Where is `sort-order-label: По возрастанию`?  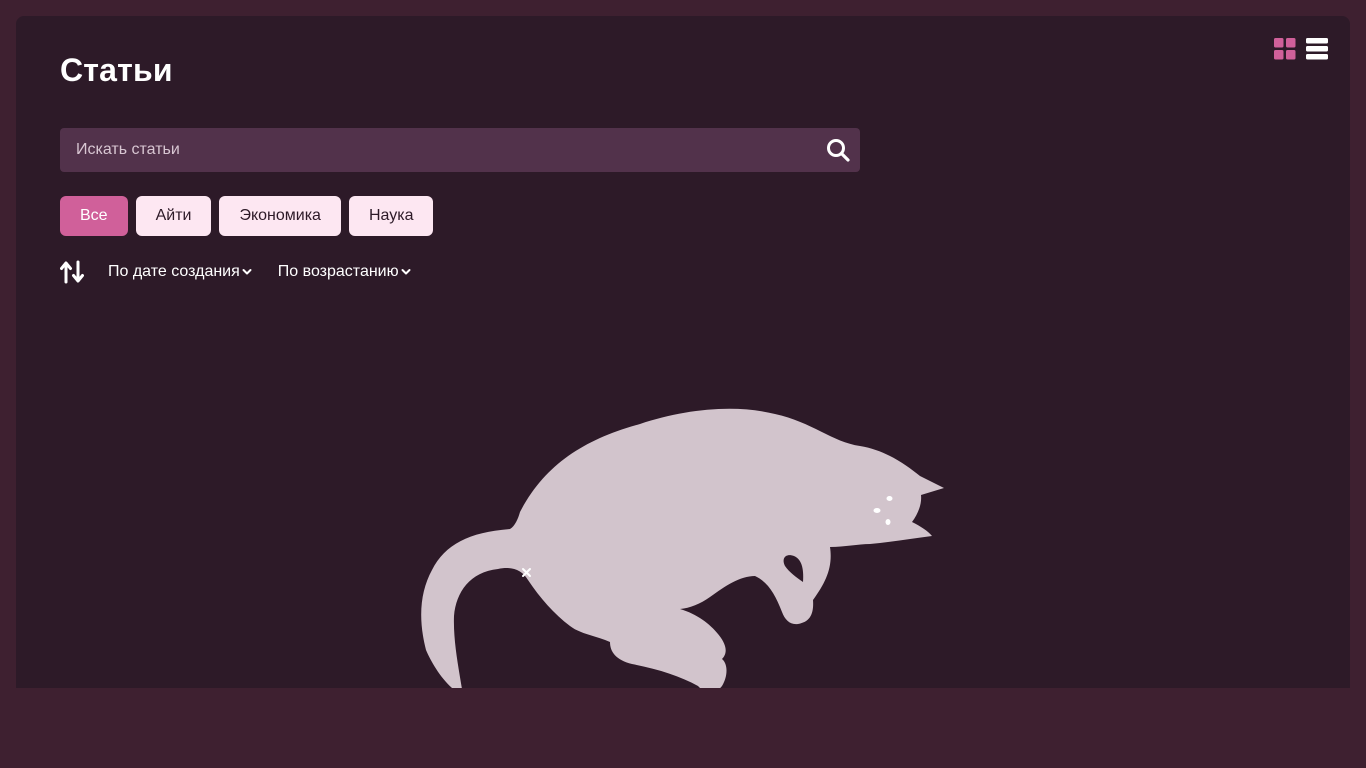 sort-order-label: По возрастанию is located at coordinates (338, 271).